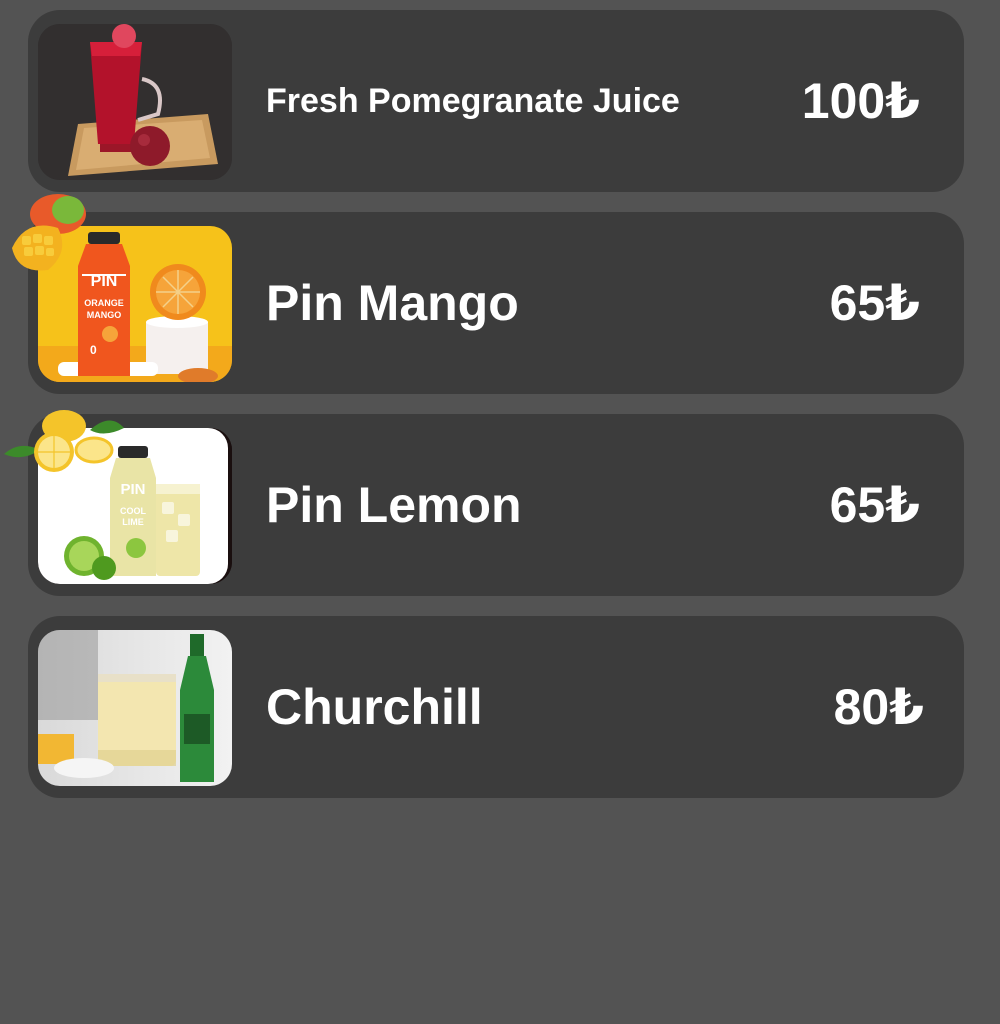 This screenshot has height=1024, width=1000. I want to click on bottle-flavor-label: ORANGE, so click(104, 303).